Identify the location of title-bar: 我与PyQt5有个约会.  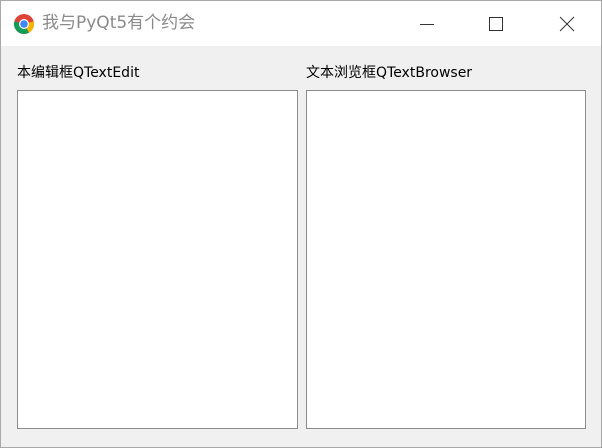
(301, 23).